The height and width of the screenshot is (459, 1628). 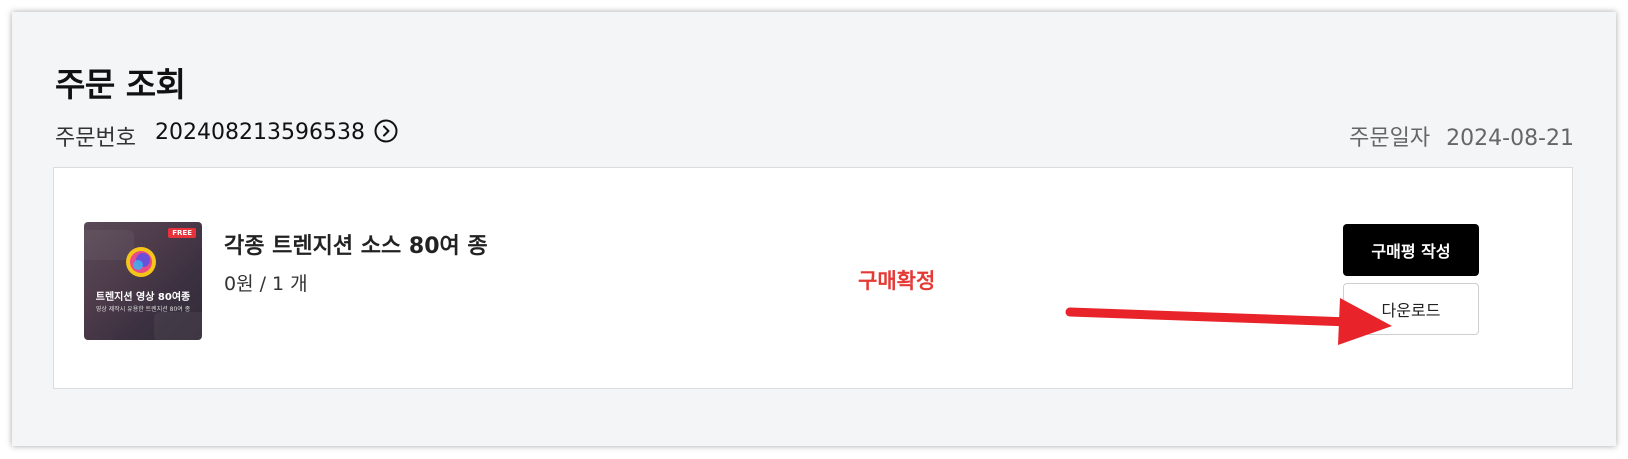 What do you see at coordinates (143, 309) in the screenshot?
I see `thumbnail-subtitle: 영상 제작시 유용한 트렌지션 80여 종` at bounding box center [143, 309].